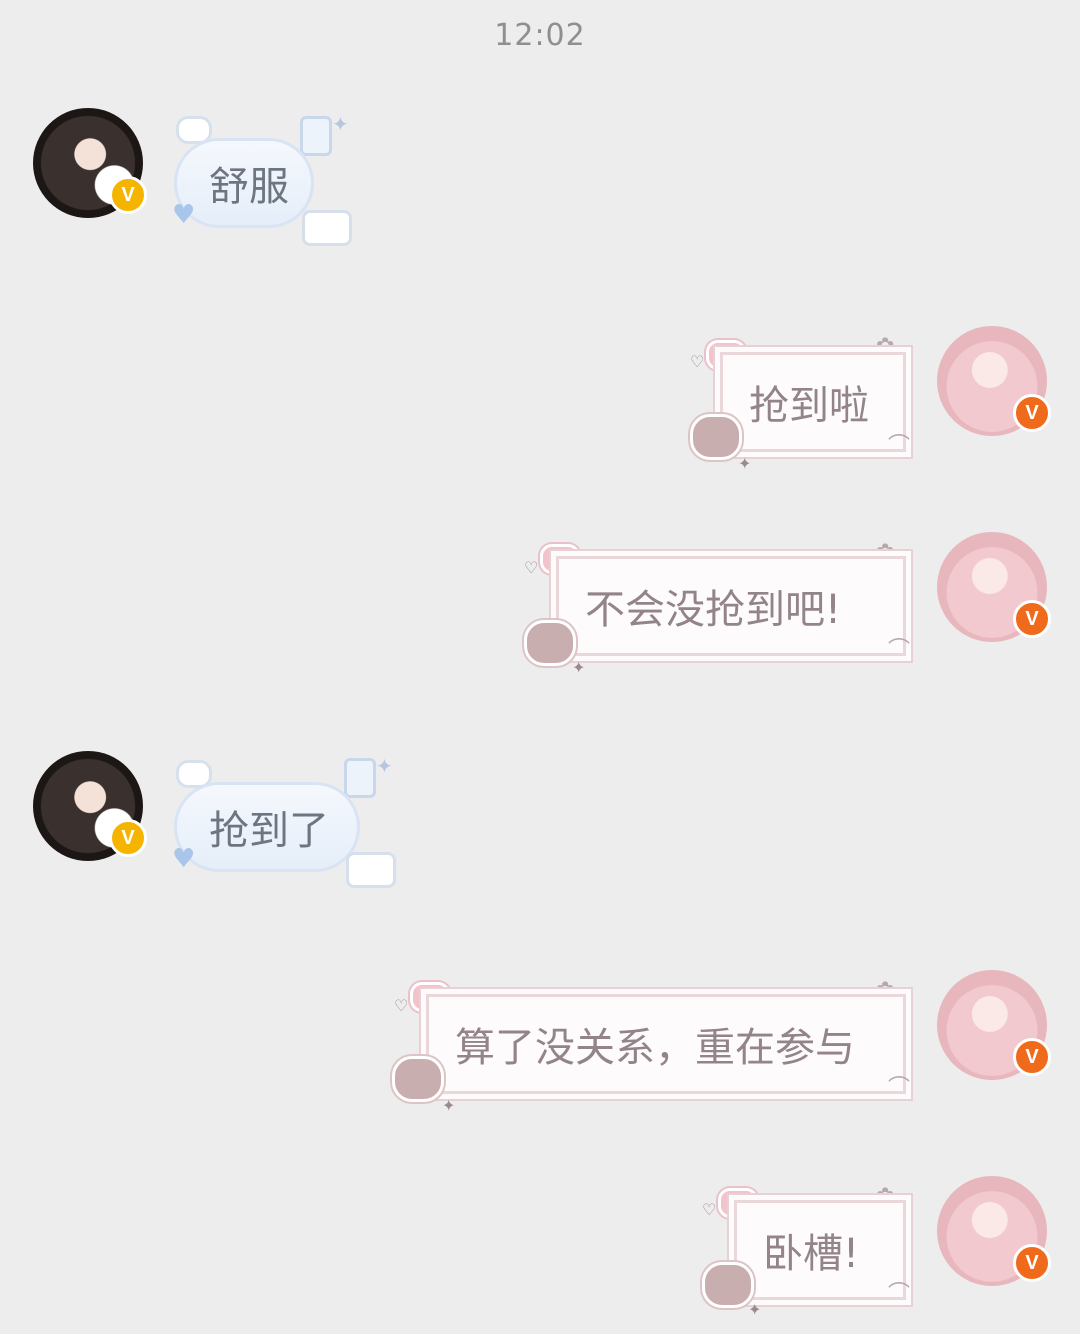 Image resolution: width=1080 pixels, height=1334 pixels. What do you see at coordinates (731, 606) in the screenshot?
I see `message-bubble: 不会没抢到吧!` at bounding box center [731, 606].